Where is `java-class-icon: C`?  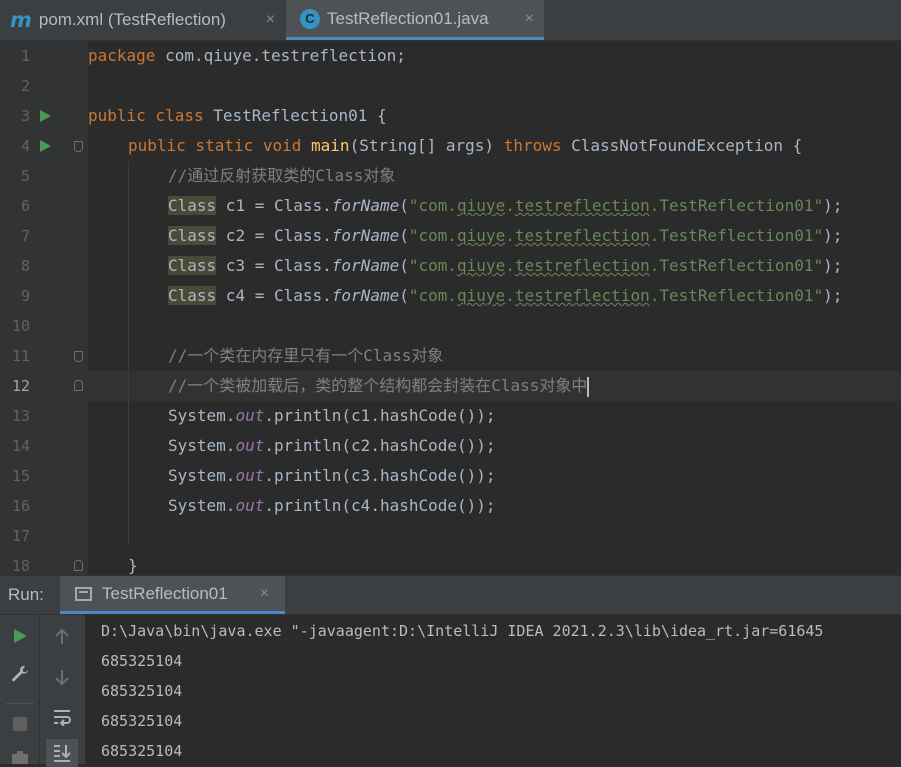 java-class-icon: C is located at coordinates (310, 18).